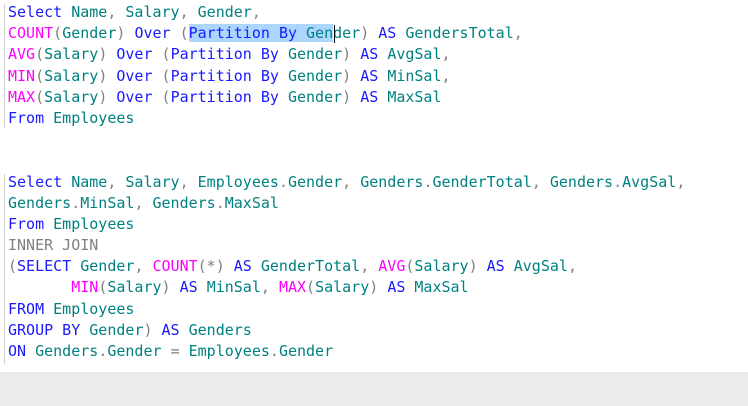 This screenshot has width=748, height=406. I want to click on code-token: =, so click(175, 351).